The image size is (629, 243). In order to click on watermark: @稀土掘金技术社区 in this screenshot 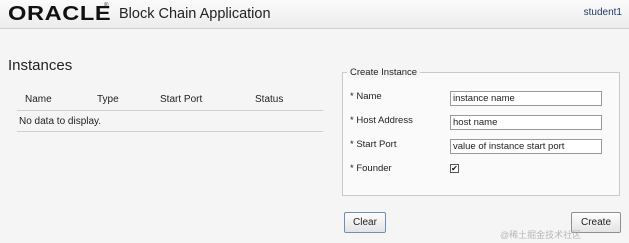, I will do `click(541, 235)`.